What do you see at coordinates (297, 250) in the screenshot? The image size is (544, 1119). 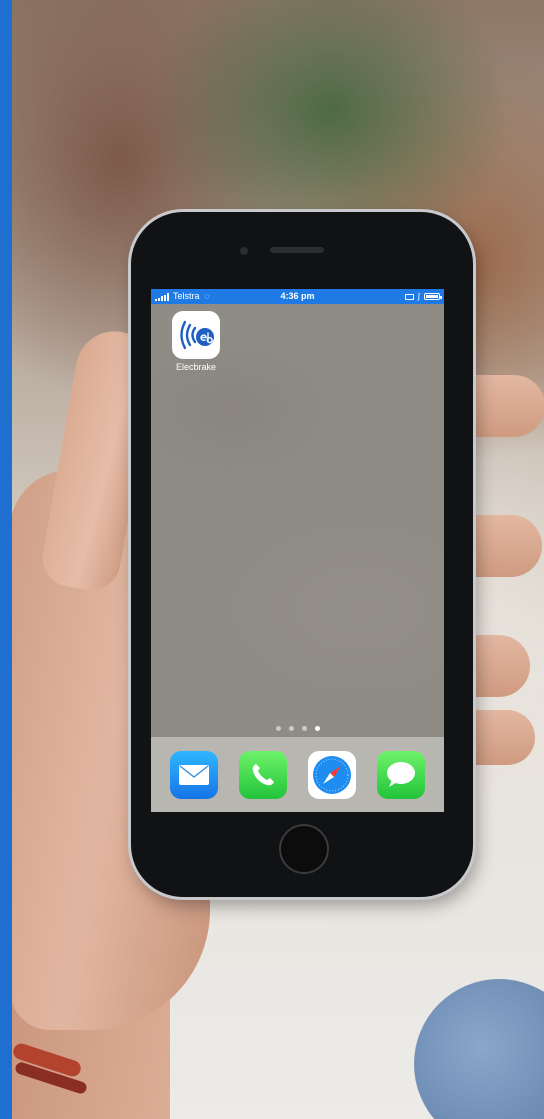 I see `earpiece-speaker` at bounding box center [297, 250].